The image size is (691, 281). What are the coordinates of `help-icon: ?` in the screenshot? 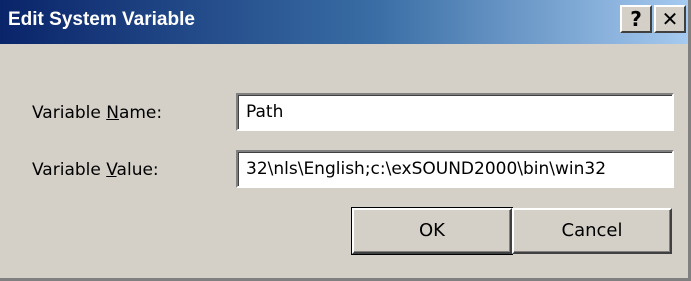 It's located at (636, 19).